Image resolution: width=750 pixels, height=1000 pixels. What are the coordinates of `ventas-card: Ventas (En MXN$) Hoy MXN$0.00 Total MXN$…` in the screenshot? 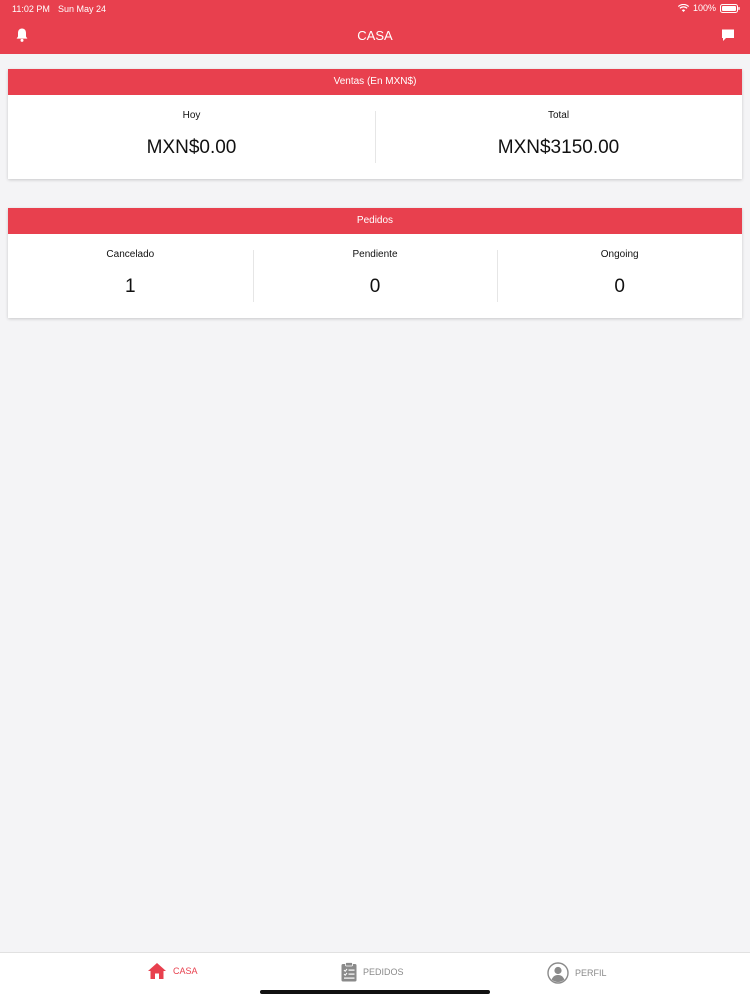 It's located at (375, 124).